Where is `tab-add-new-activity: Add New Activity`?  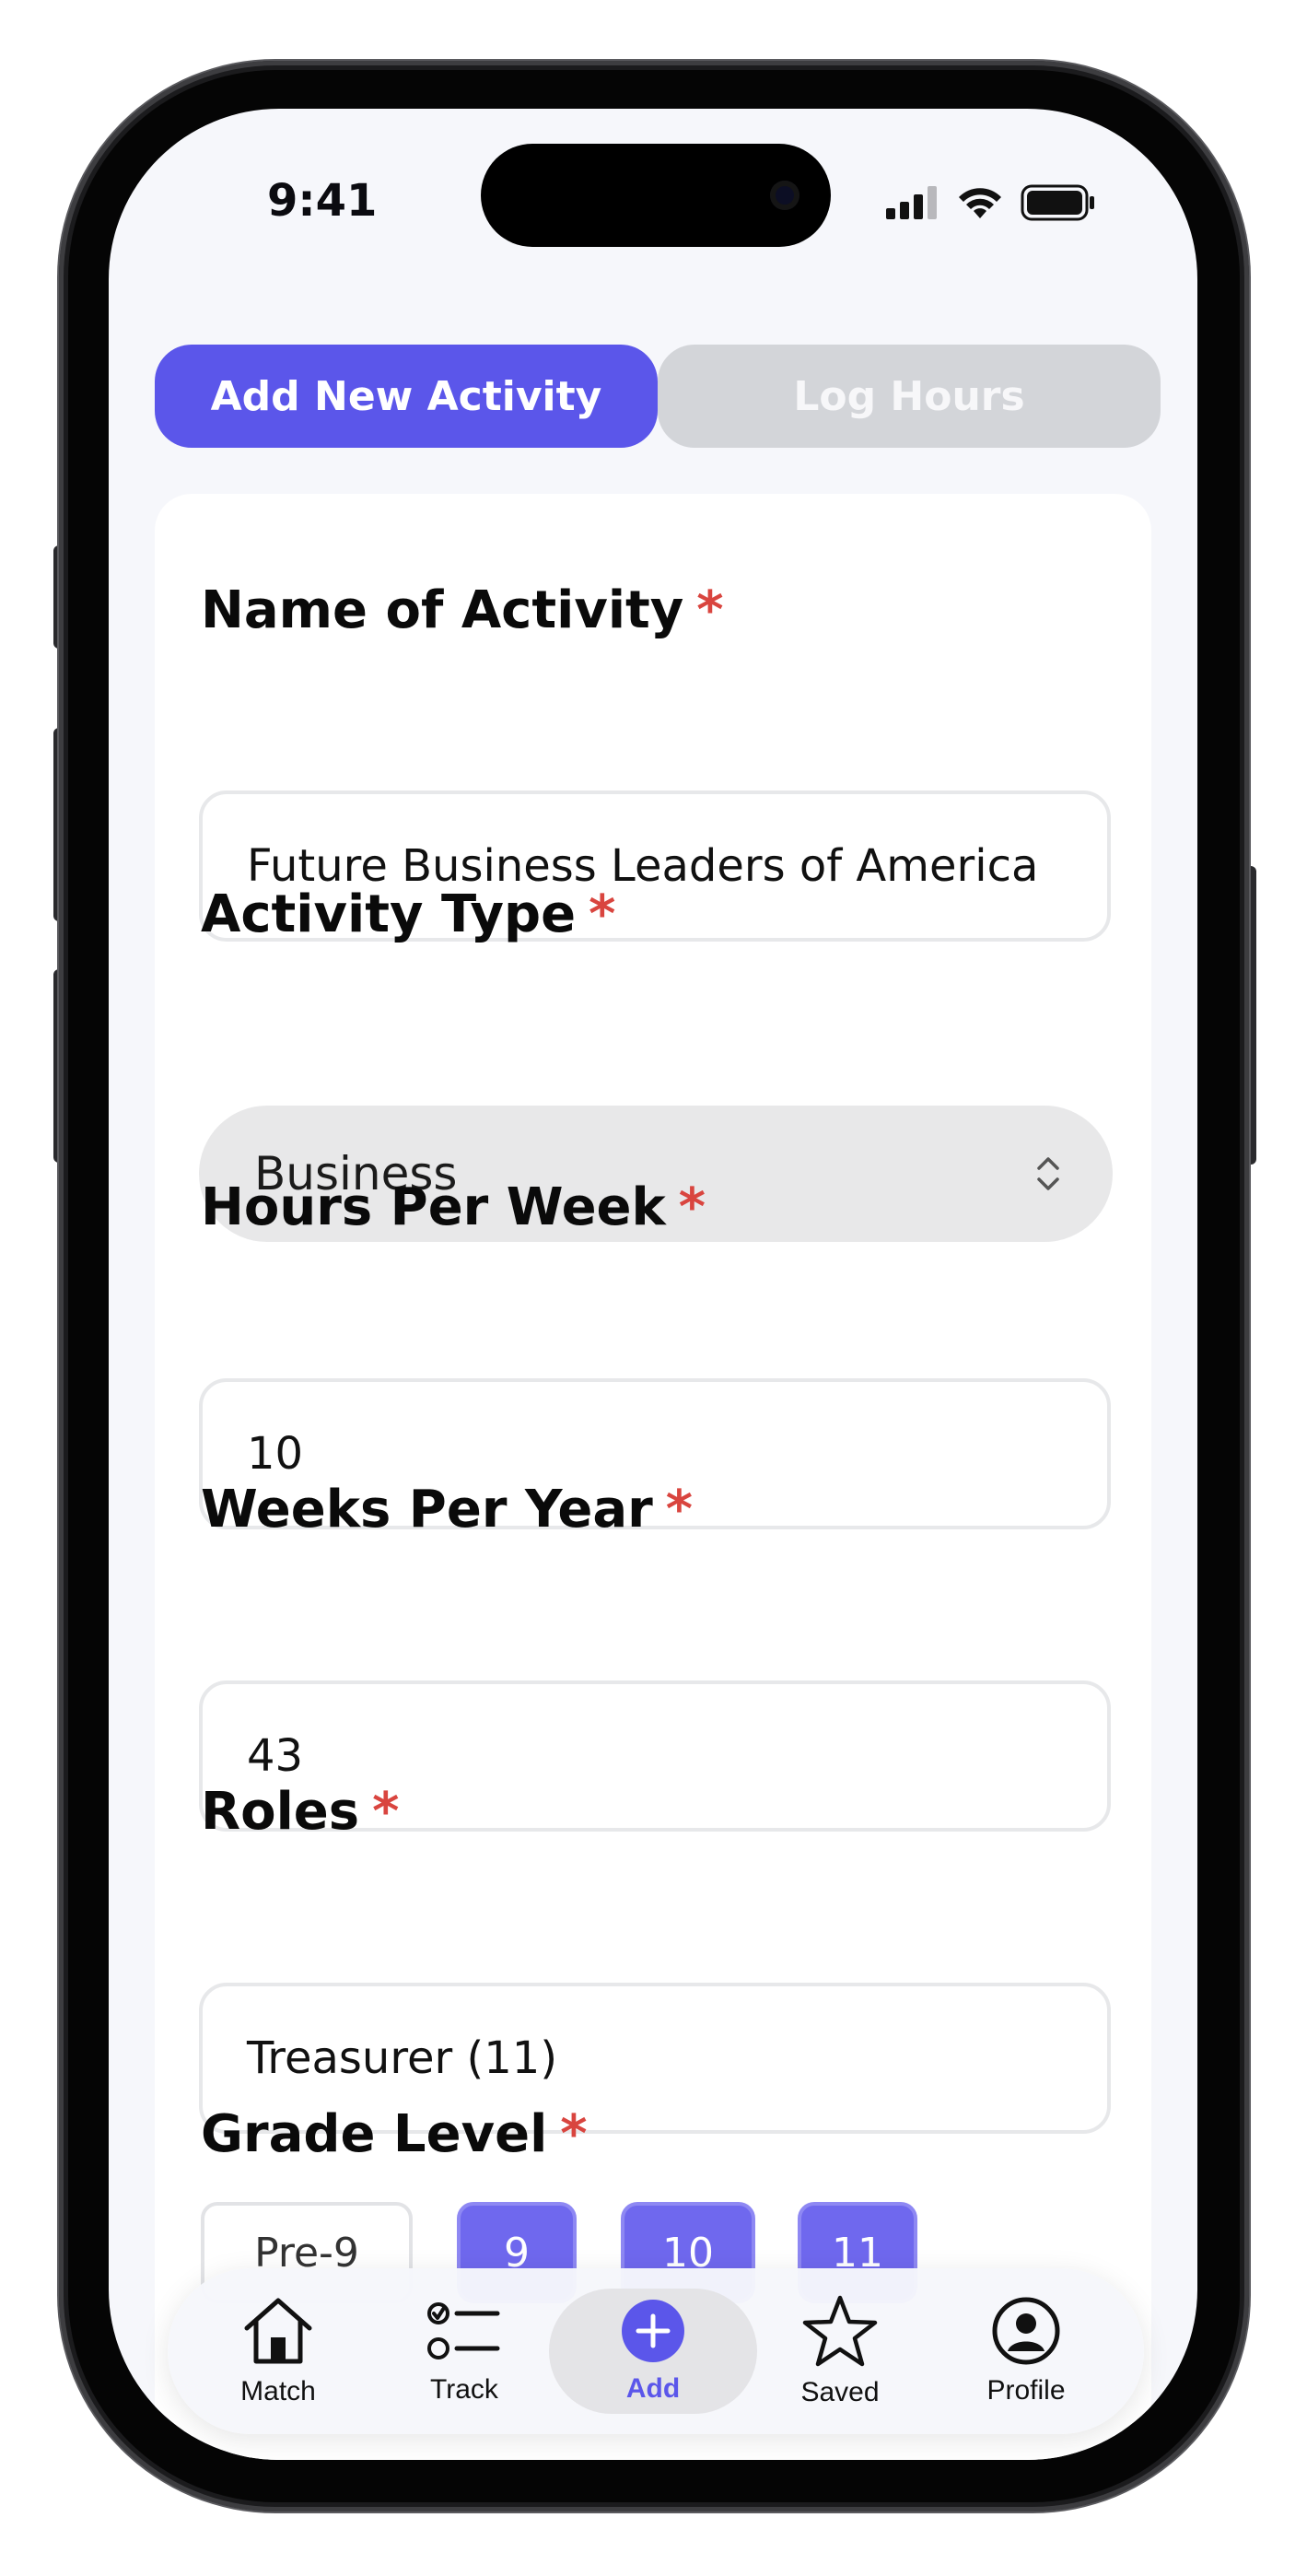 tab-add-new-activity: Add New Activity is located at coordinates (407, 396).